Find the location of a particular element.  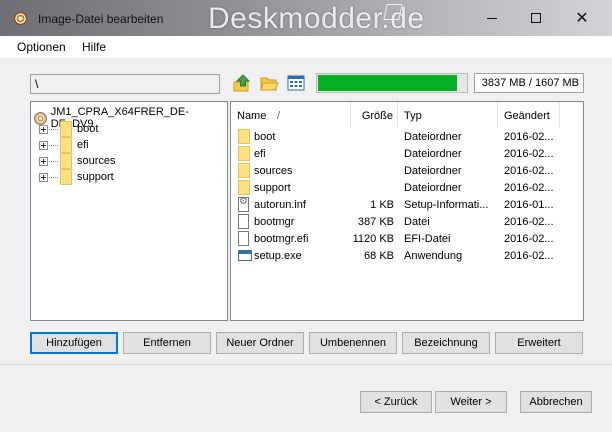

back-button: < Zurück is located at coordinates (396, 402).